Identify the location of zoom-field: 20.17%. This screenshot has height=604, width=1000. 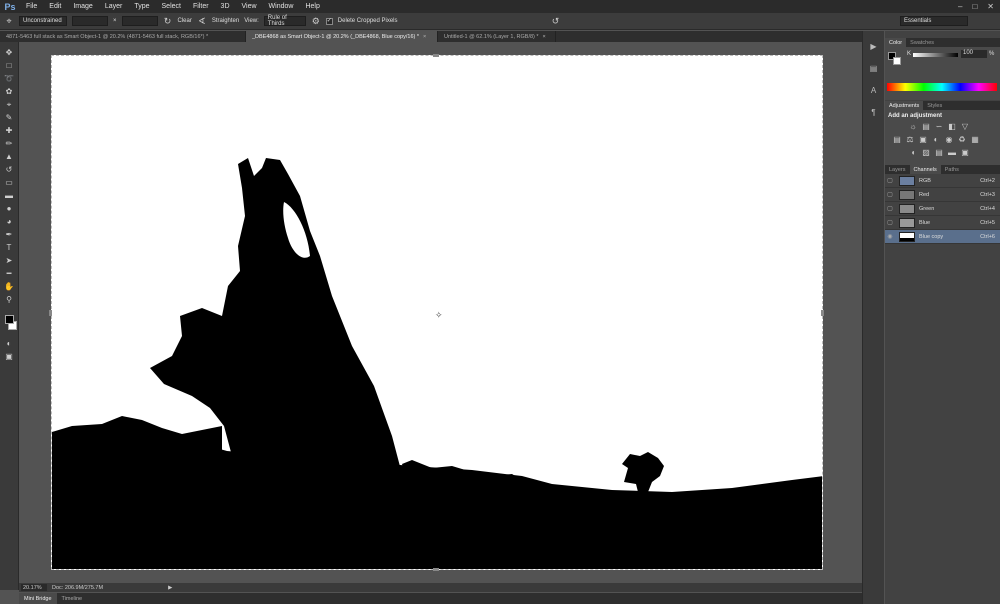
(34, 587).